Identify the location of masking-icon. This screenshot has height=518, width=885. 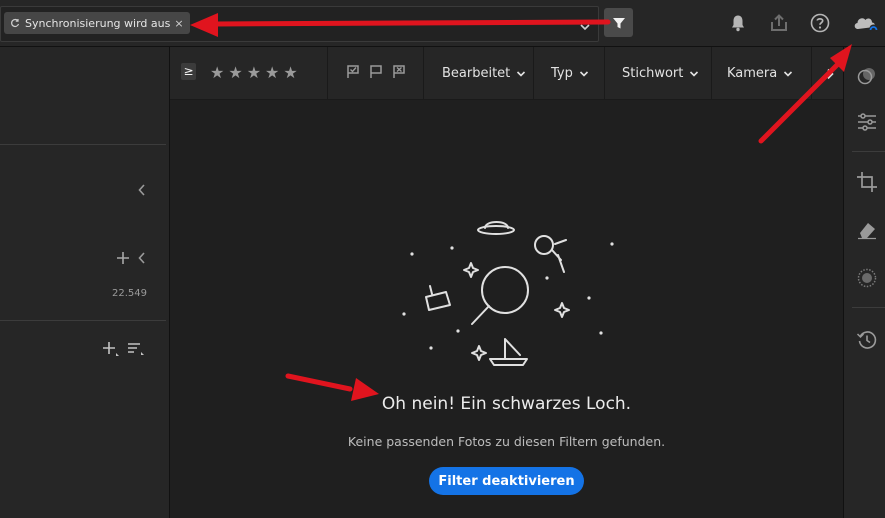
(867, 278).